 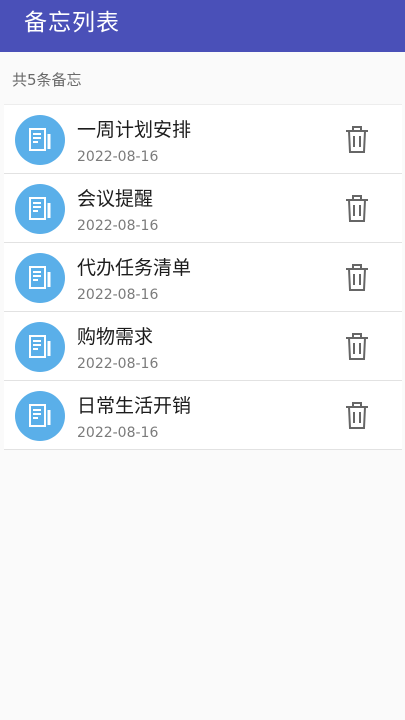 What do you see at coordinates (47, 80) in the screenshot?
I see `memo-count-text: 共5条备忘` at bounding box center [47, 80].